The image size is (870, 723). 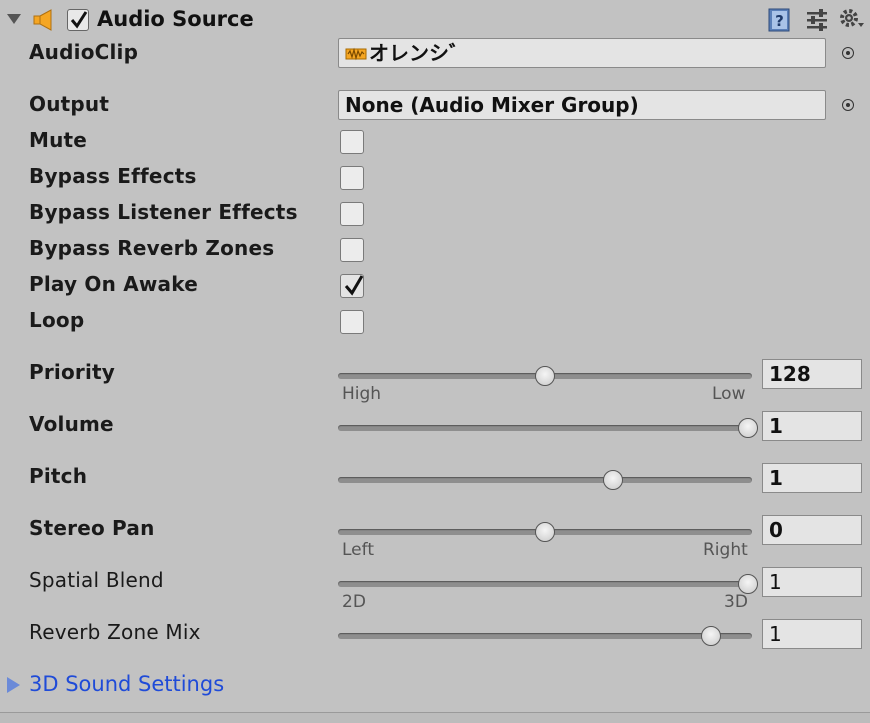 I want to click on bypass-listener-effects-checkbox, so click(x=352, y=214).